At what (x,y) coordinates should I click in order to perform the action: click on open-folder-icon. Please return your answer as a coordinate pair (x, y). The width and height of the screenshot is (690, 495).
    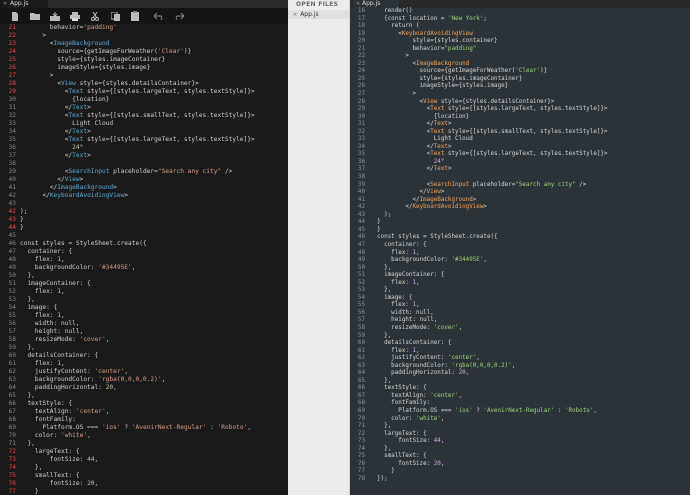
    Looking at the image, I should click on (35, 16).